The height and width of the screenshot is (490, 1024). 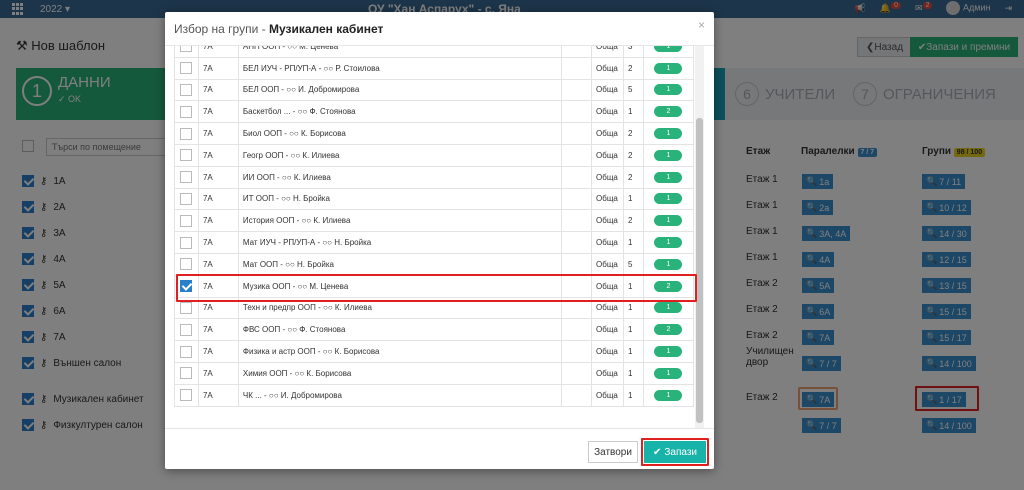 What do you see at coordinates (221, 29) in the screenshot?
I see `modal-title-prefix: Избор на групи -` at bounding box center [221, 29].